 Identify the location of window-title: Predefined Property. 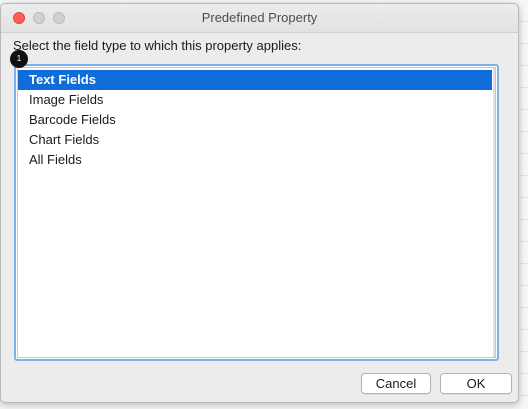
(259, 17).